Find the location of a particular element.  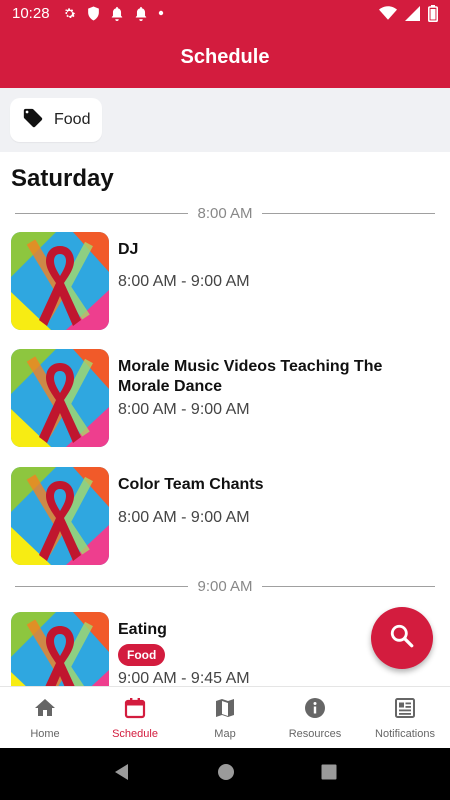

info-icon is located at coordinates (315, 709).